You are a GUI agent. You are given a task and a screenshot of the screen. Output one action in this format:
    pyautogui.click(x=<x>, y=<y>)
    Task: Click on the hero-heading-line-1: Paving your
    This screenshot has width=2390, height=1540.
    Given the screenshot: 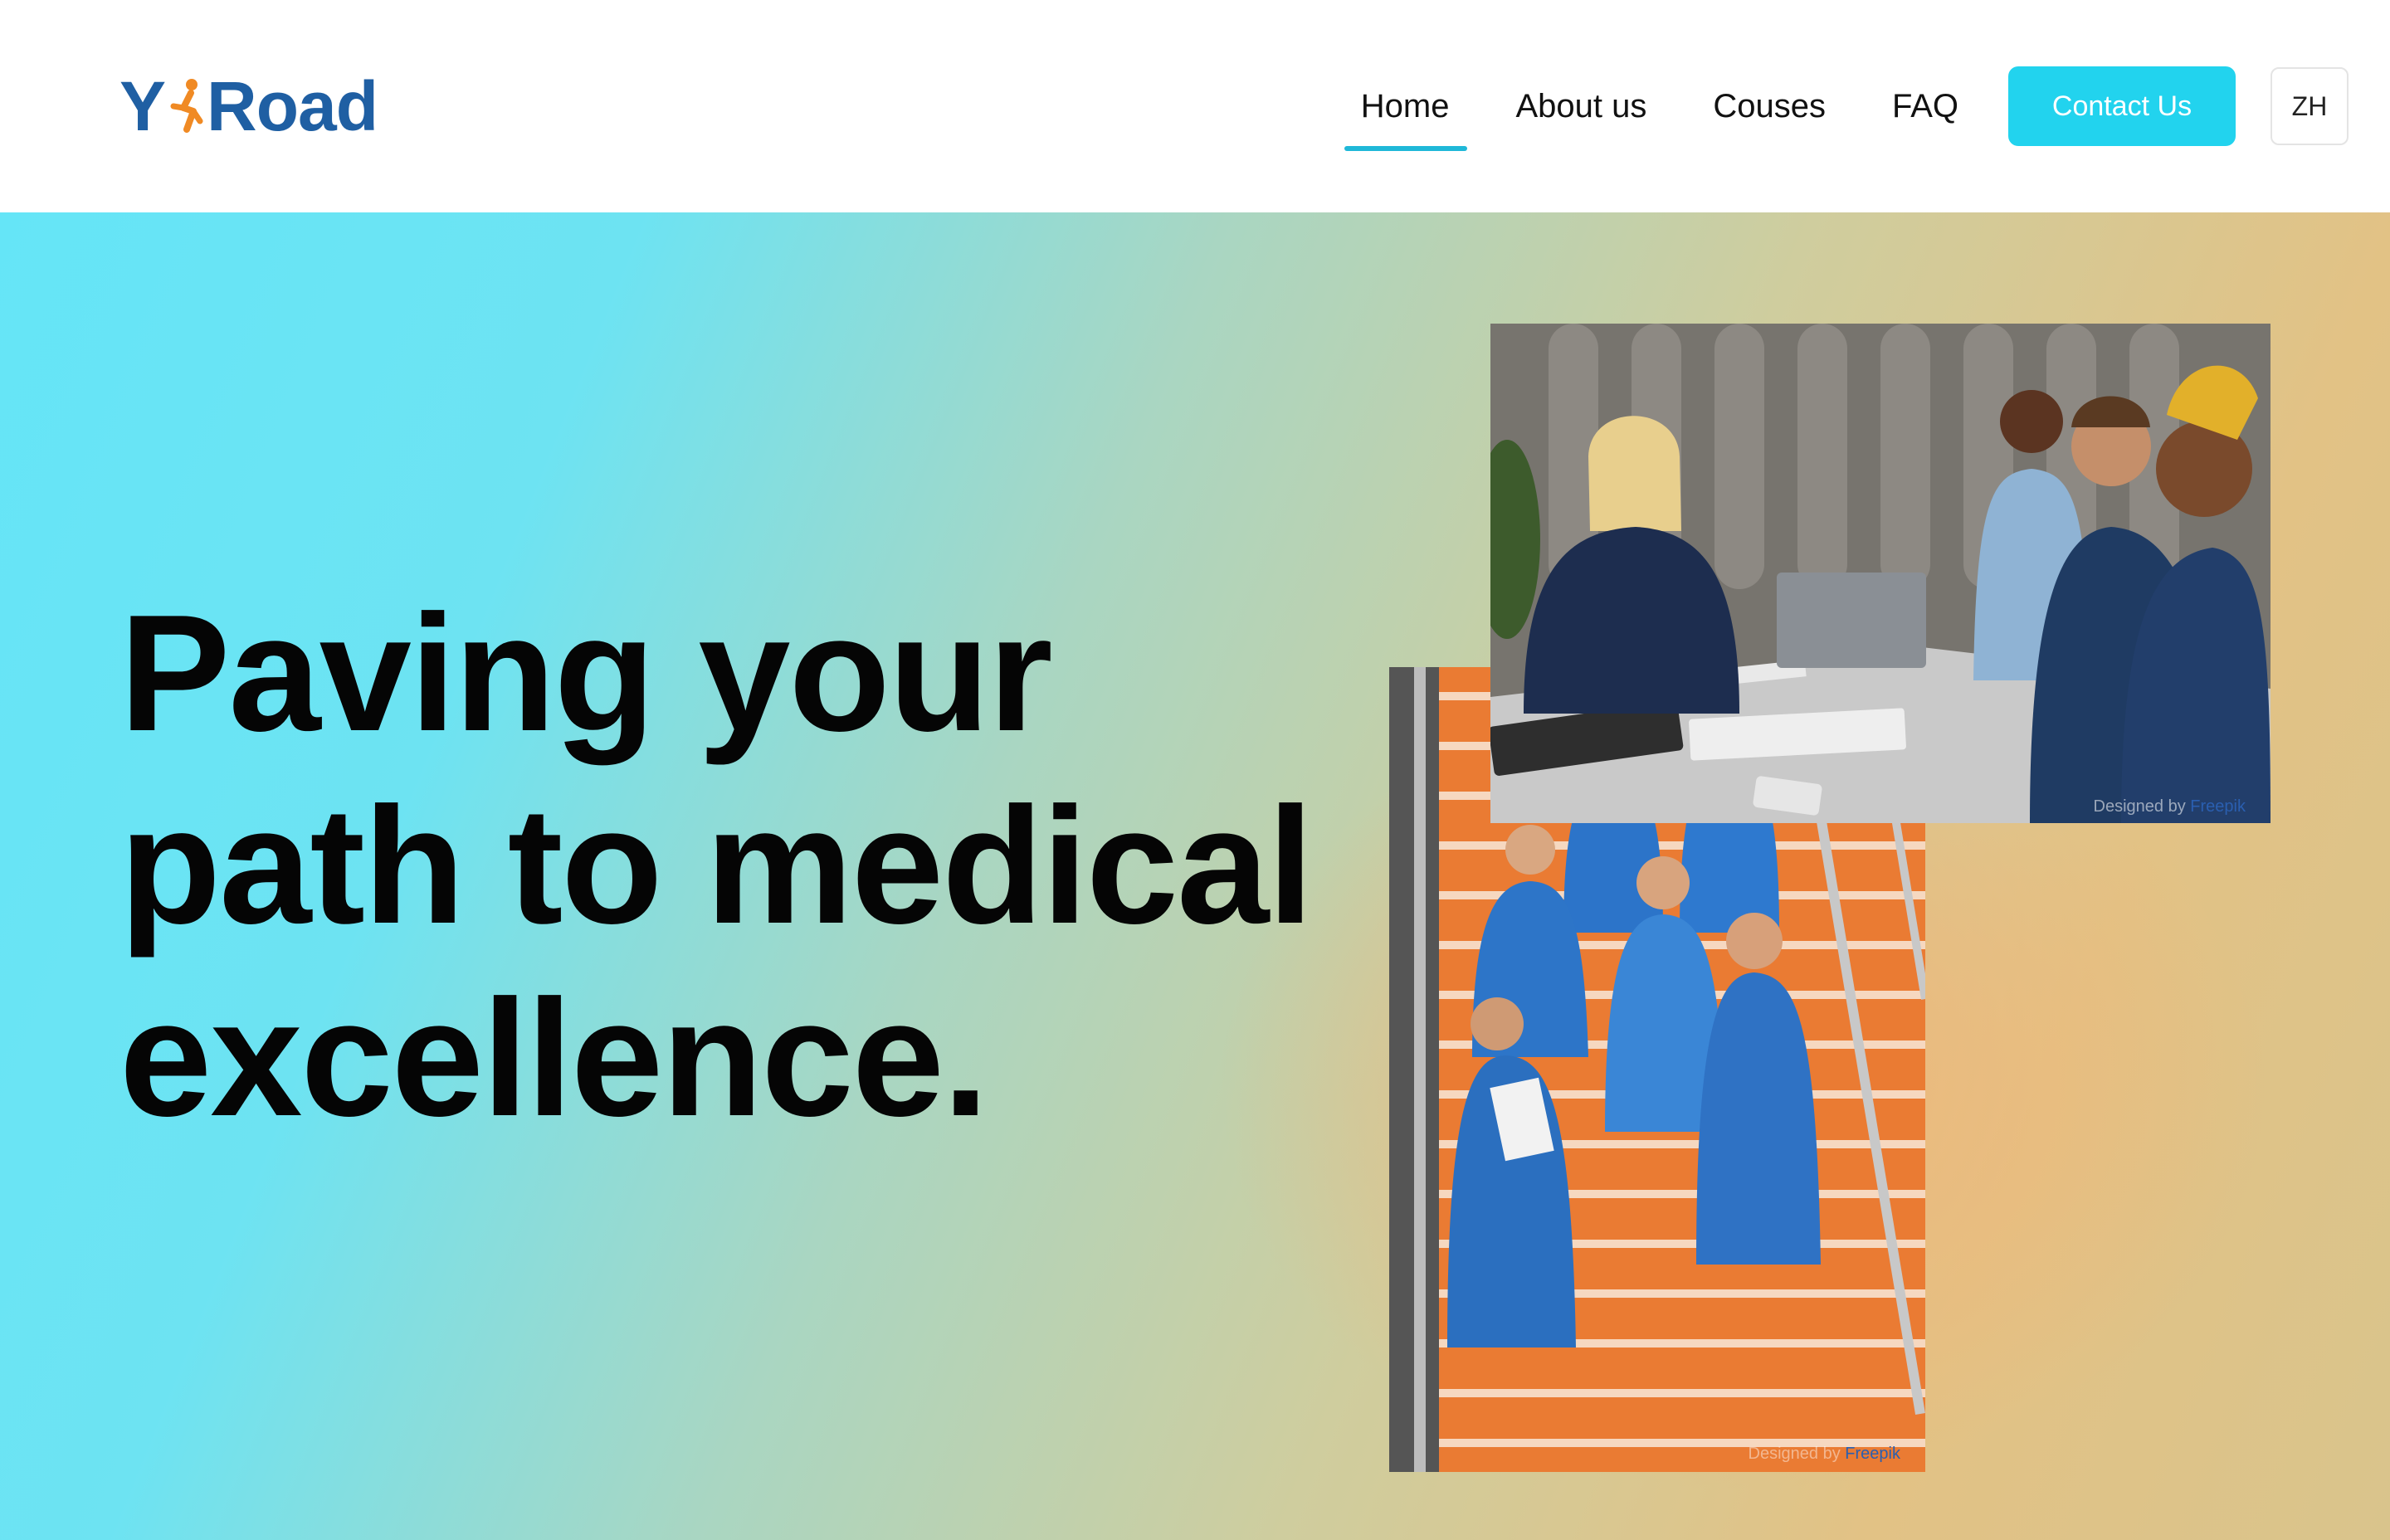 What is the action you would take?
    pyautogui.click(x=587, y=673)
    